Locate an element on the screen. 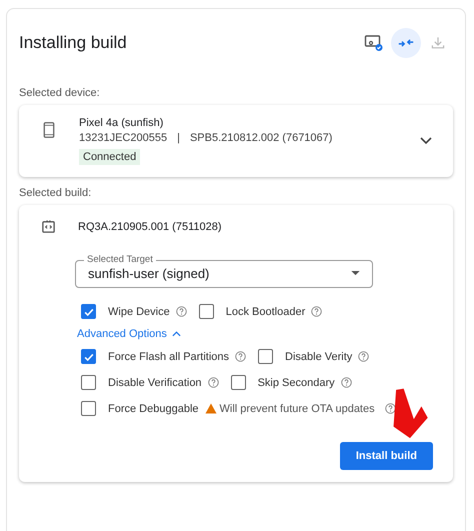  chevron-up-icon is located at coordinates (176, 334).